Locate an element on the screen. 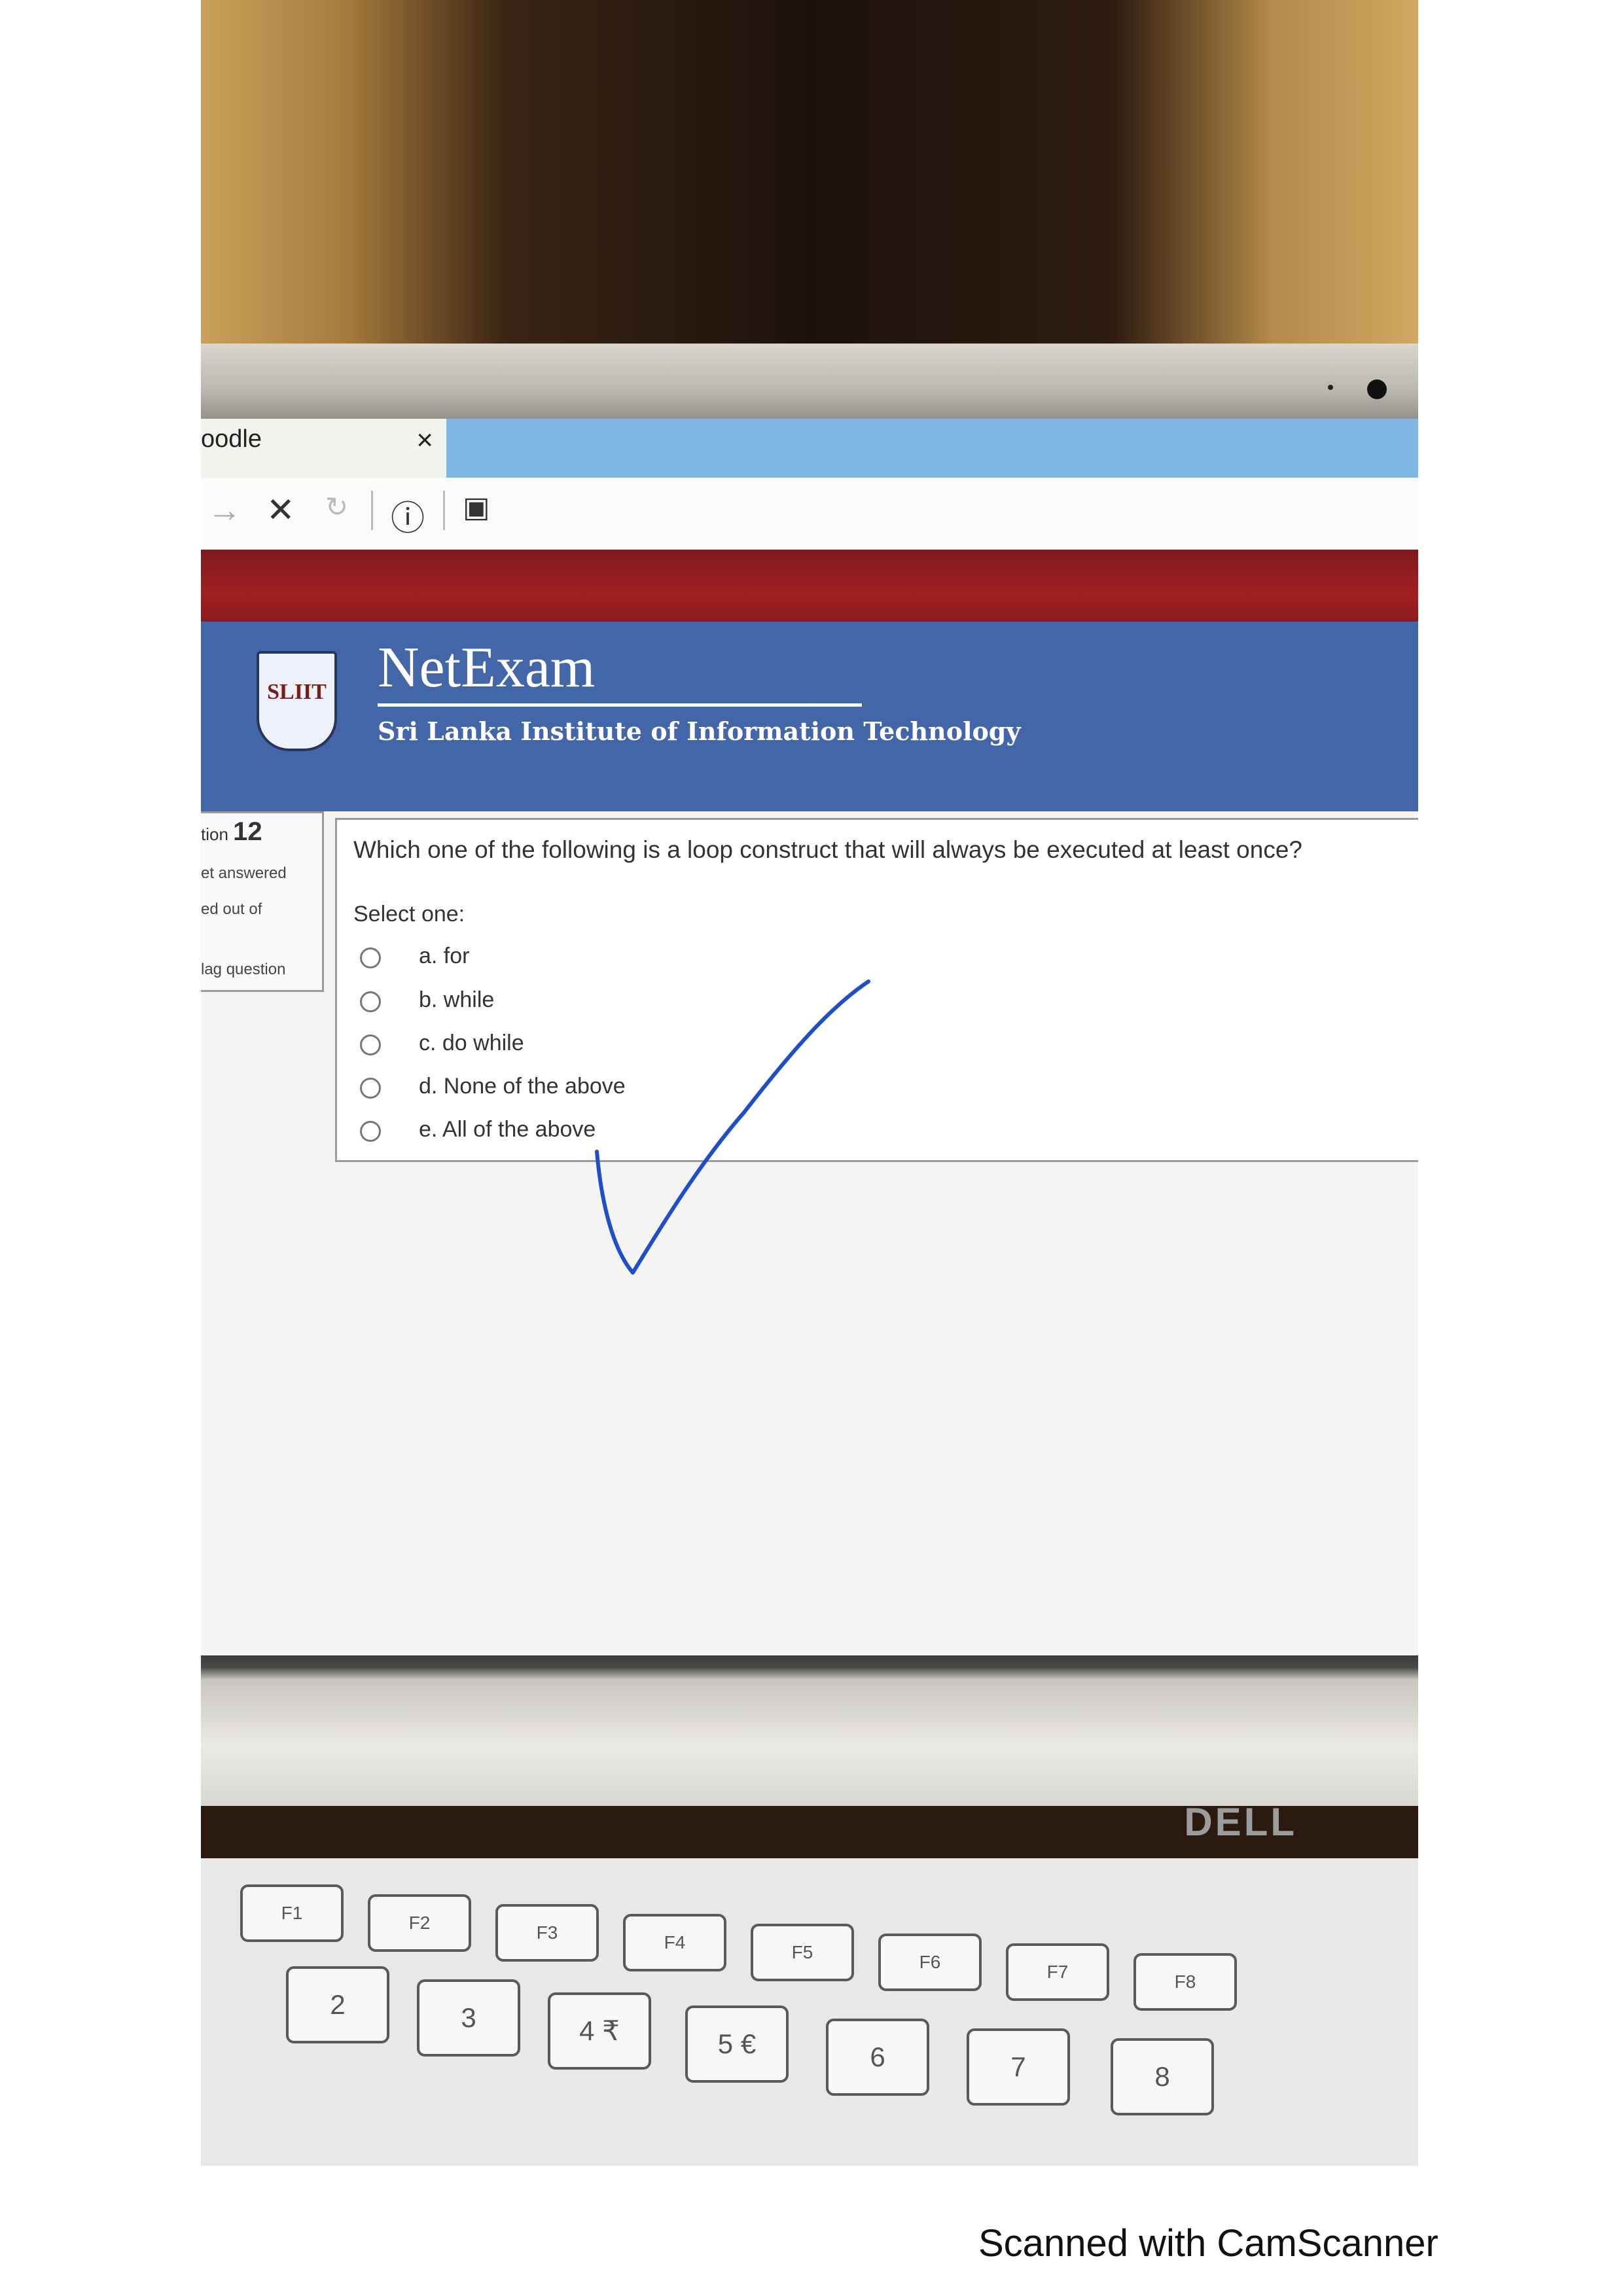 The image size is (1623, 2296). fn-key: F3 is located at coordinates (547, 1933).